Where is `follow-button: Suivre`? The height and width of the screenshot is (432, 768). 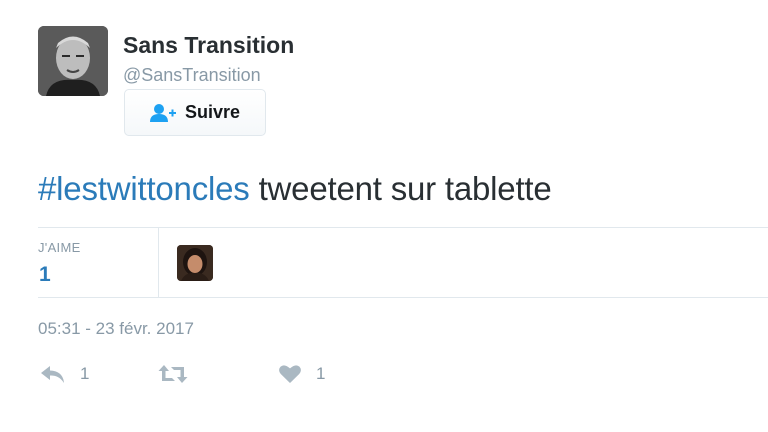 follow-button: Suivre is located at coordinates (195, 112).